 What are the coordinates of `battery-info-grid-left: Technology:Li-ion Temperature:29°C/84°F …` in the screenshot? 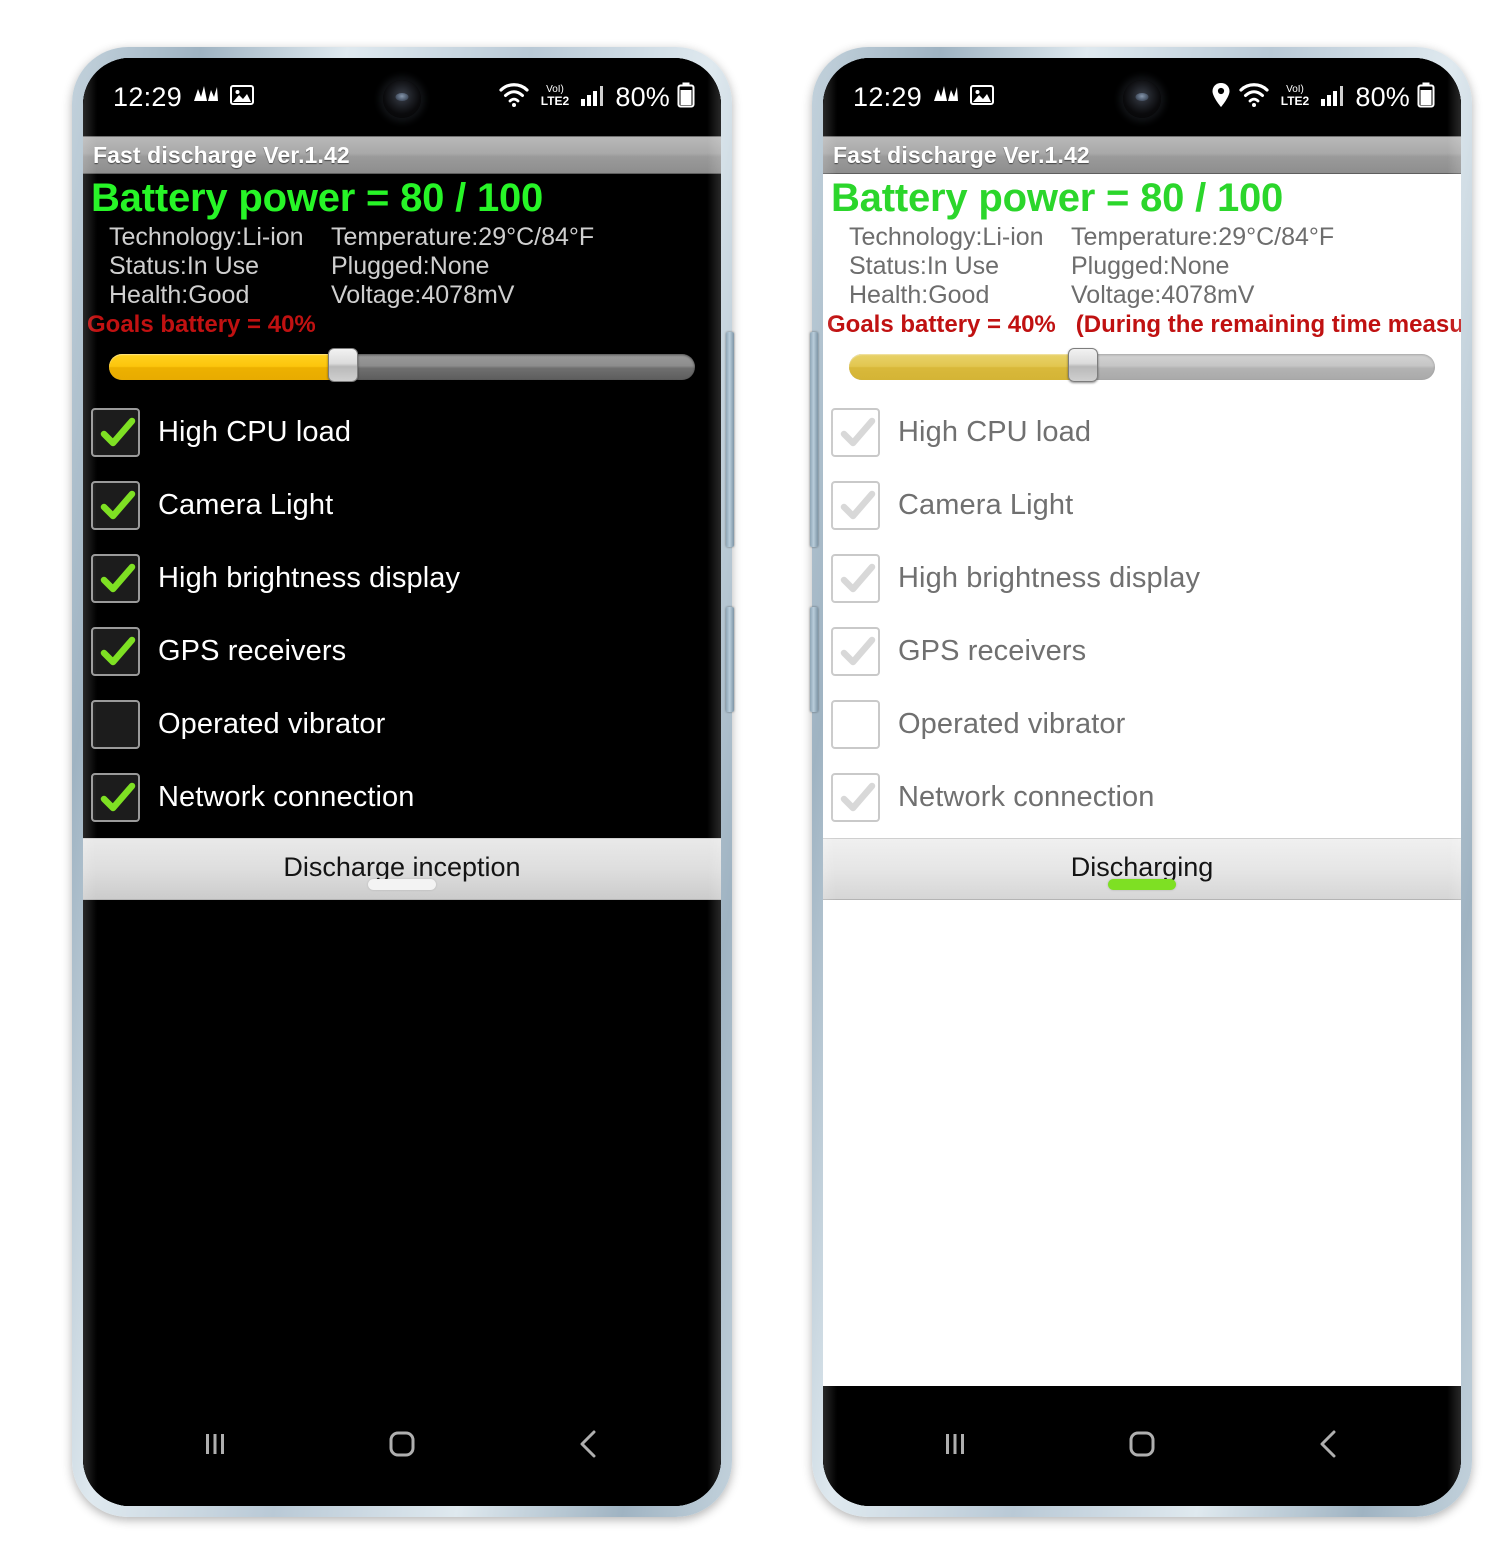 It's located at (402, 266).